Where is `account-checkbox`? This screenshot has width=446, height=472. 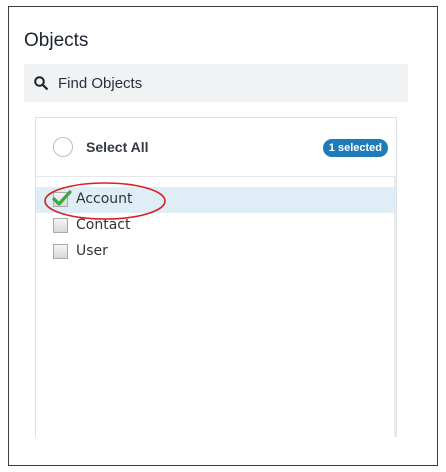
account-checkbox is located at coordinates (62, 198).